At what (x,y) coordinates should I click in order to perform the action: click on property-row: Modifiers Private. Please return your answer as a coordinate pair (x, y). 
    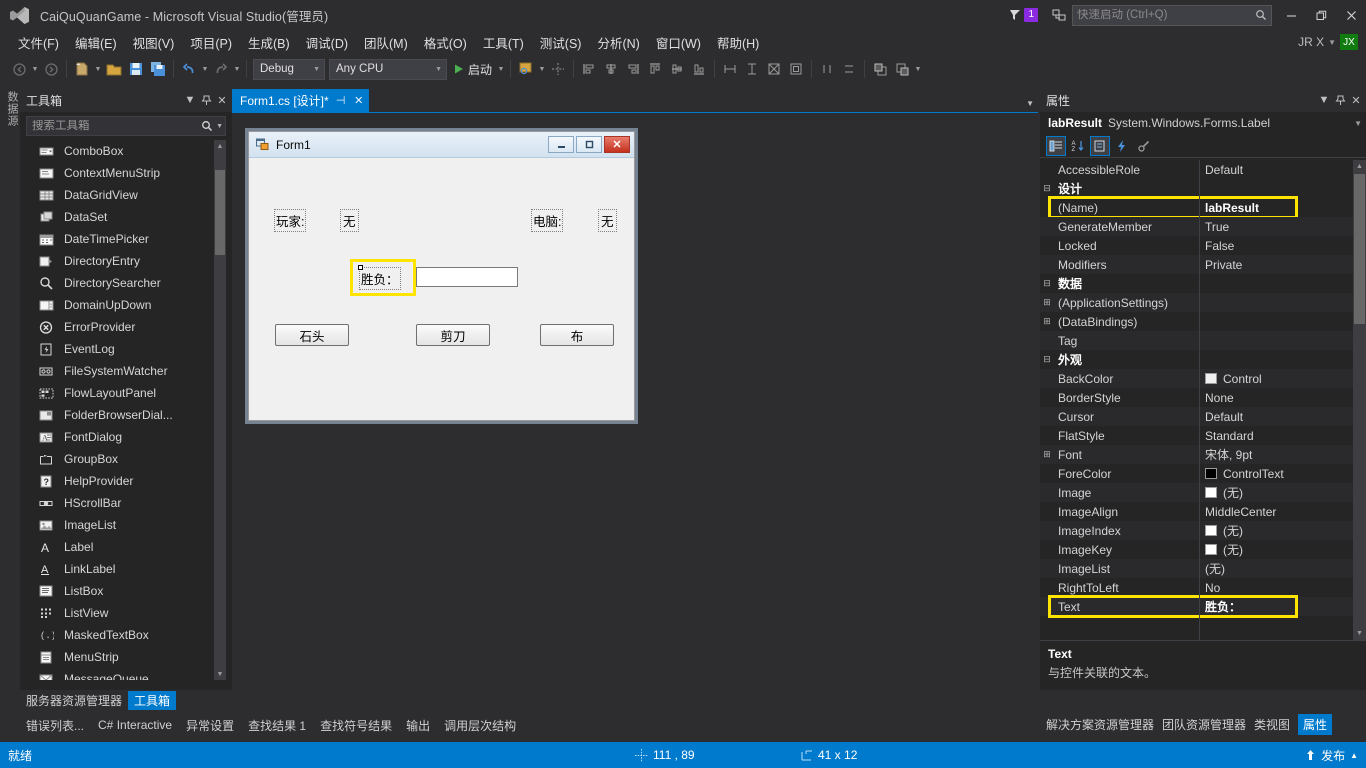
    Looking at the image, I should click on (1203, 264).